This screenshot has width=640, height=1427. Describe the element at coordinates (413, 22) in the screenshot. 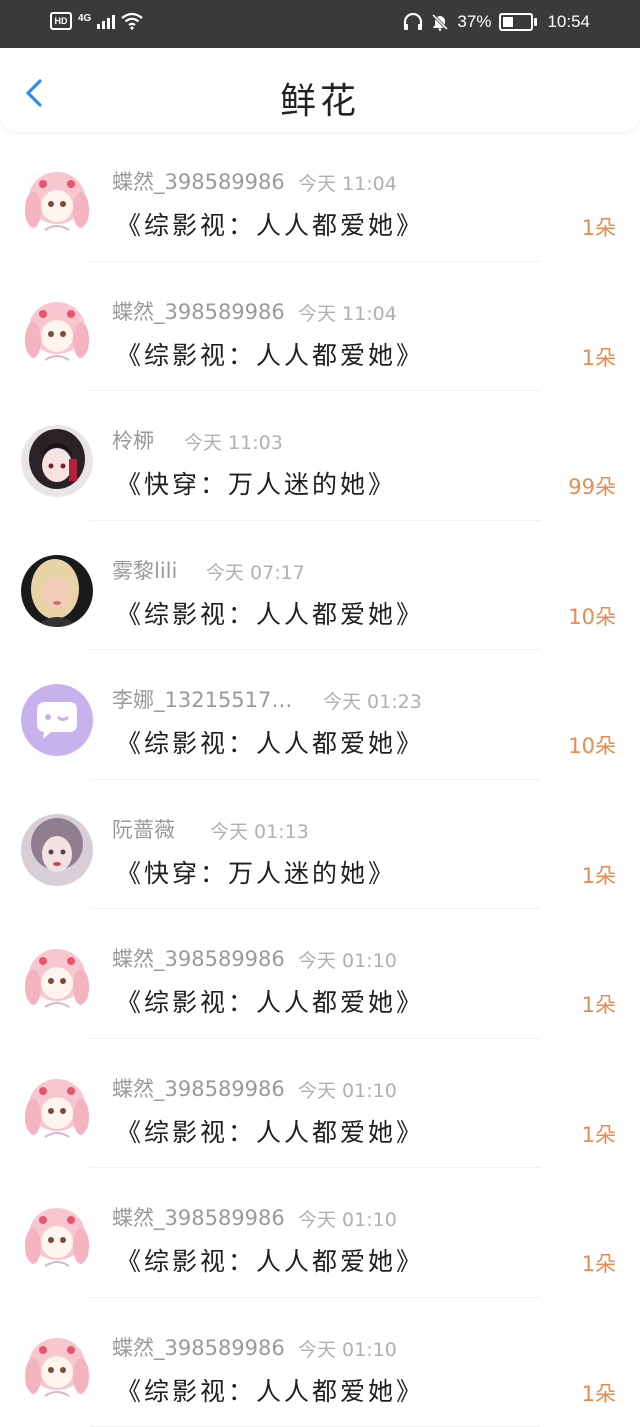

I see `headphones-icon` at that location.